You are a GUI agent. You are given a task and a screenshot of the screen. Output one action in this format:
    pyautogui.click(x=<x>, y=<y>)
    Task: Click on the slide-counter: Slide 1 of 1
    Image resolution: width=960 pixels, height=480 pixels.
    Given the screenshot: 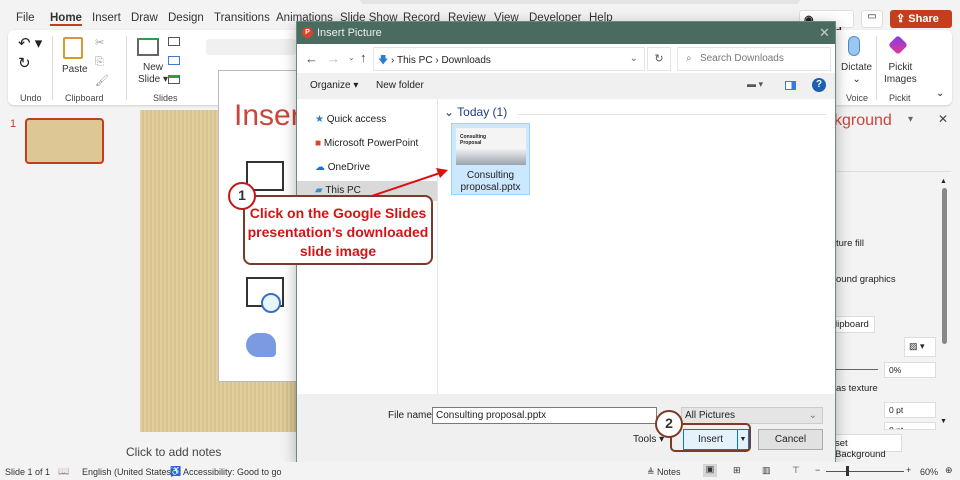 What is the action you would take?
    pyautogui.click(x=28, y=472)
    